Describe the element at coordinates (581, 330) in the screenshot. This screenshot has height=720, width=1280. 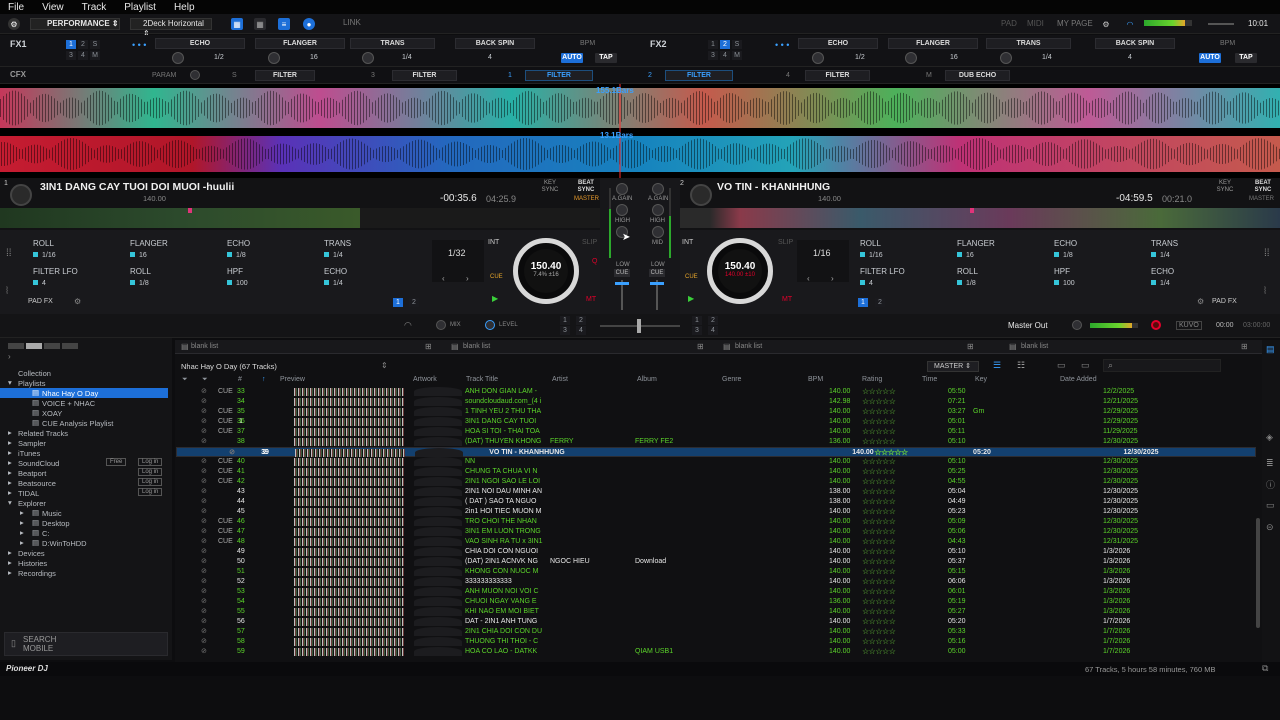
I see `xfader-a-4: 4` at that location.